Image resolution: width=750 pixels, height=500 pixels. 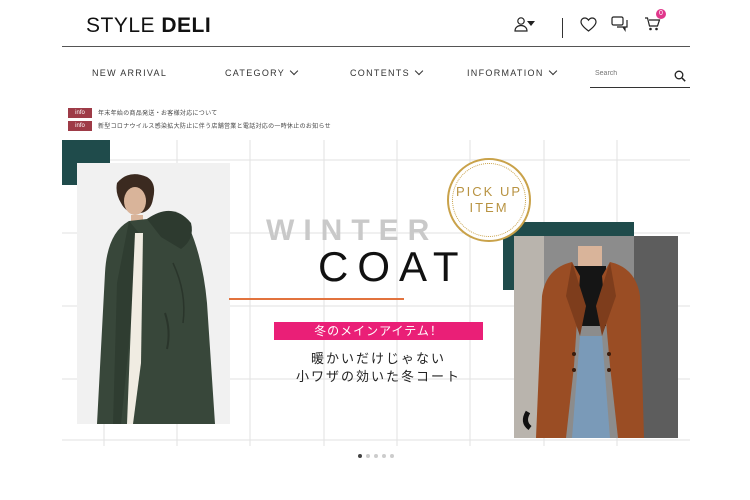 I want to click on nav-contents: CONTENTS, so click(x=387, y=72).